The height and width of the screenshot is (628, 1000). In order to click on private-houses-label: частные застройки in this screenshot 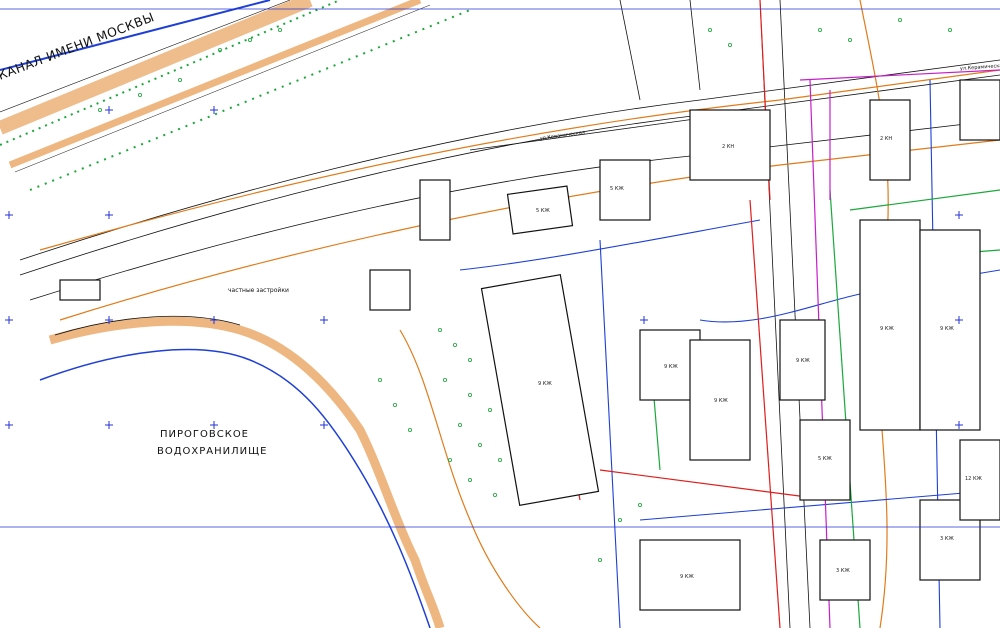, I will do `click(258, 290)`.